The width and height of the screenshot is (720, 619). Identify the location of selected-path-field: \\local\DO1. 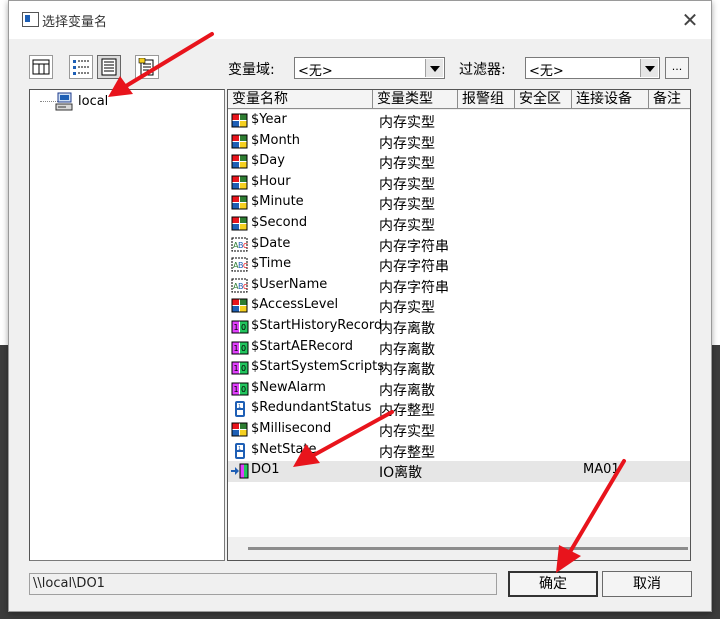
(263, 584).